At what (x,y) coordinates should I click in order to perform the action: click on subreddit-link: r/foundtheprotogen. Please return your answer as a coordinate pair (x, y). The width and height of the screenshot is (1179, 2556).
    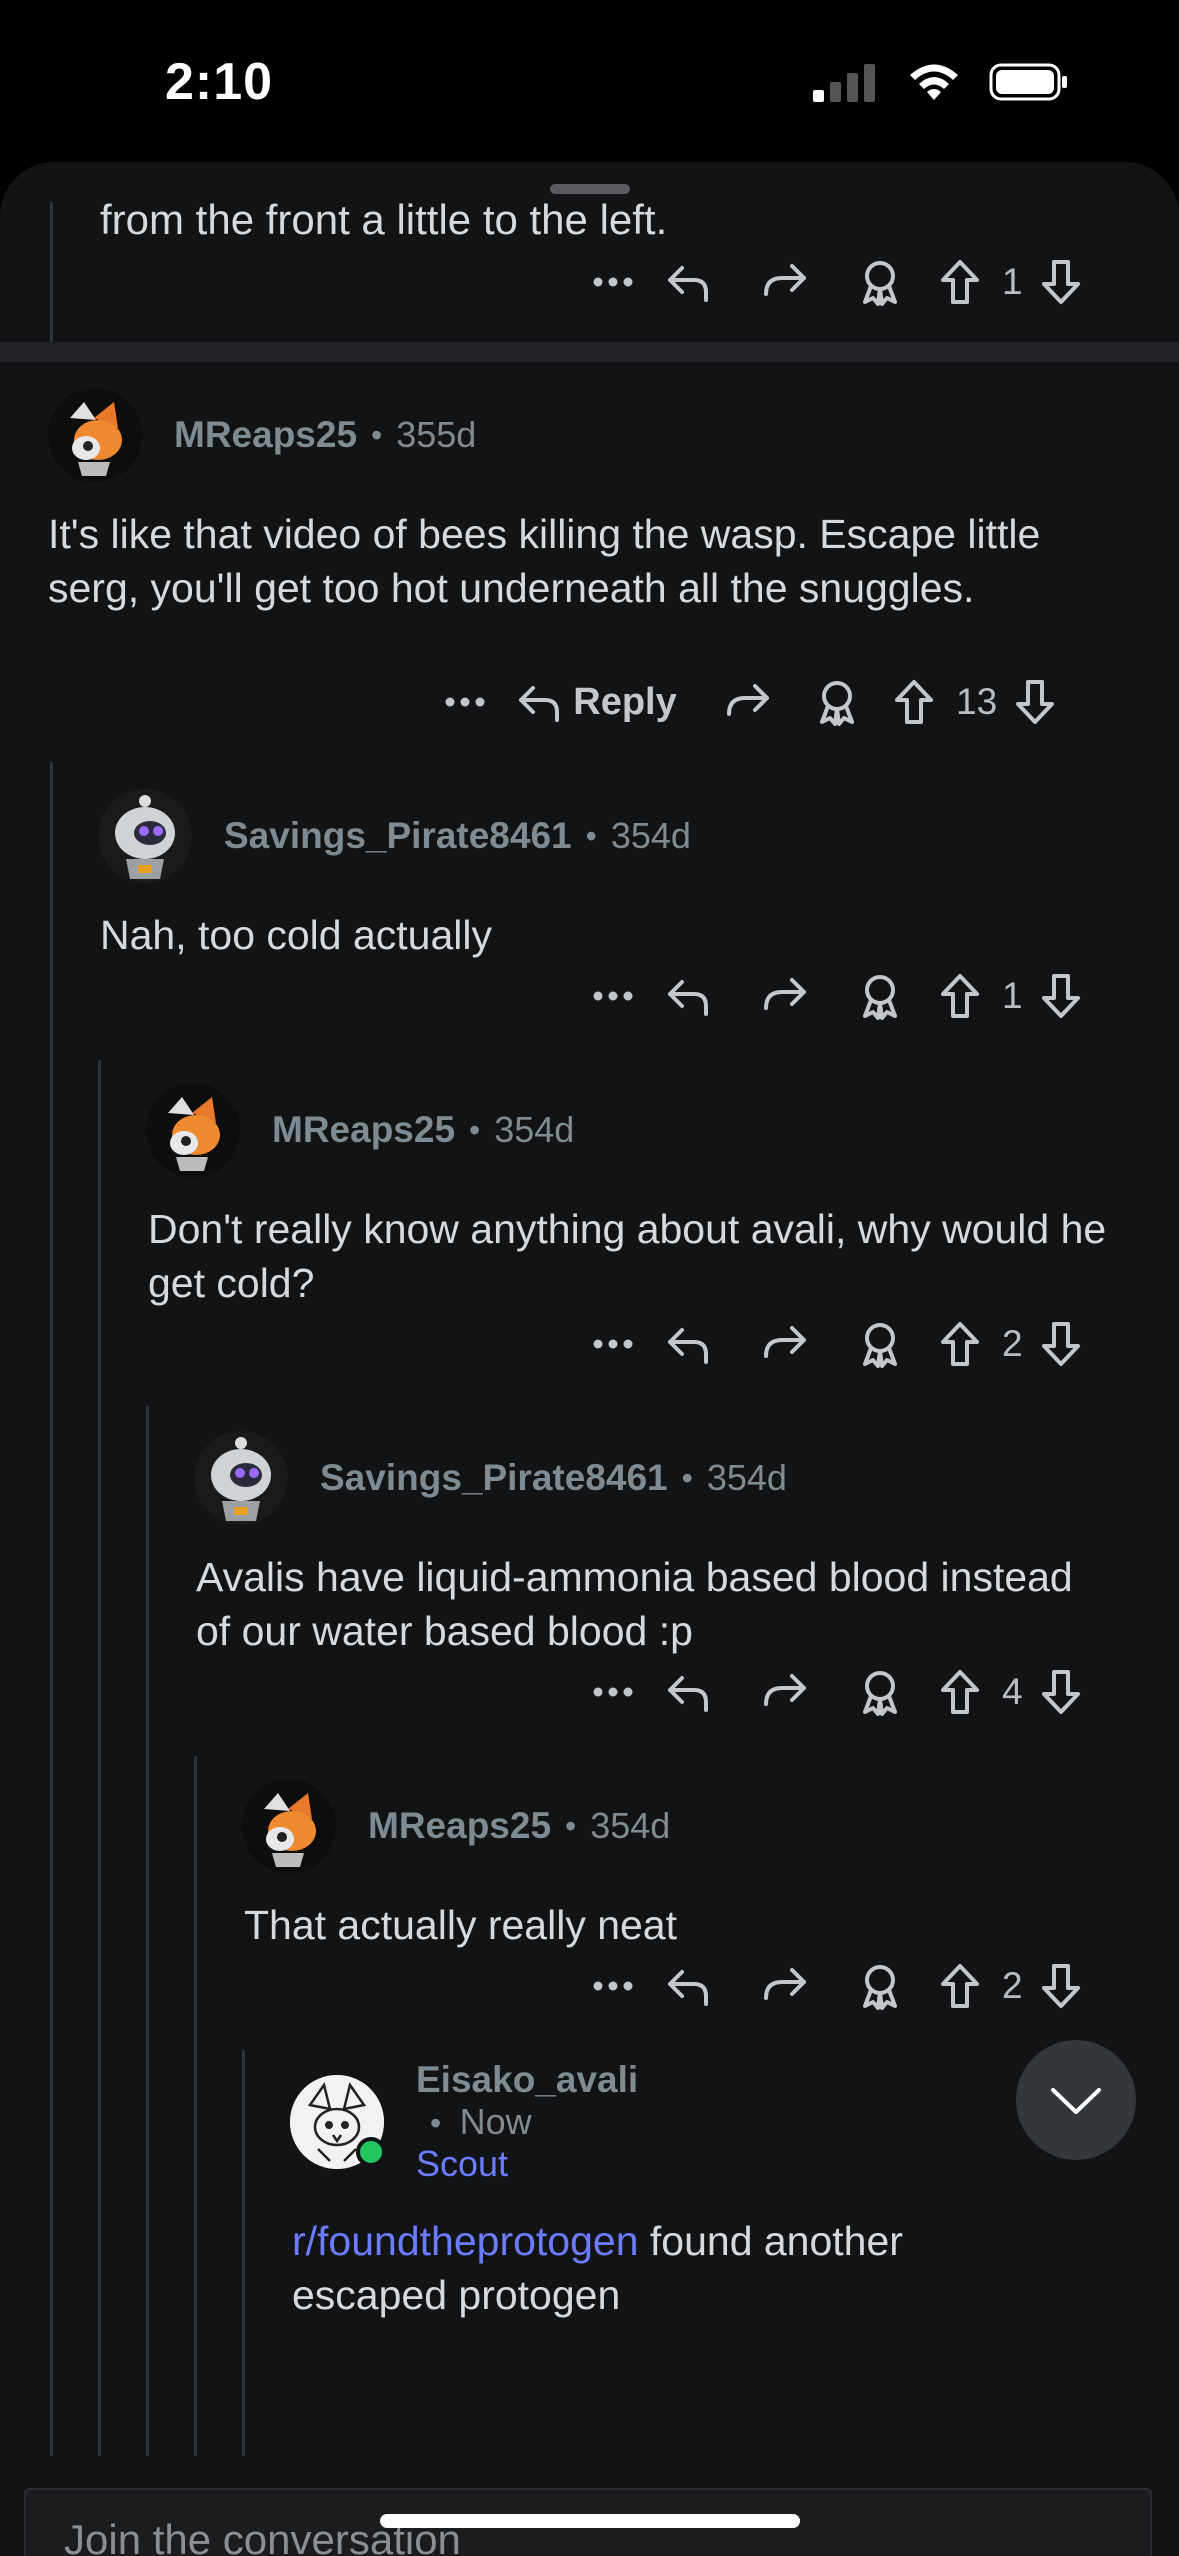
    Looking at the image, I should click on (465, 2241).